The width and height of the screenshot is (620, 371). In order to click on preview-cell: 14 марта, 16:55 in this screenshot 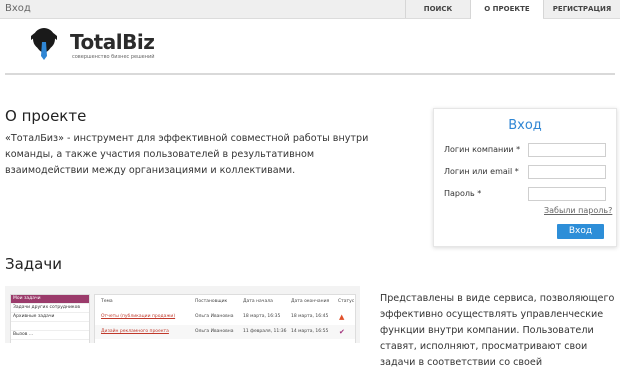, I will do `click(310, 331)`.